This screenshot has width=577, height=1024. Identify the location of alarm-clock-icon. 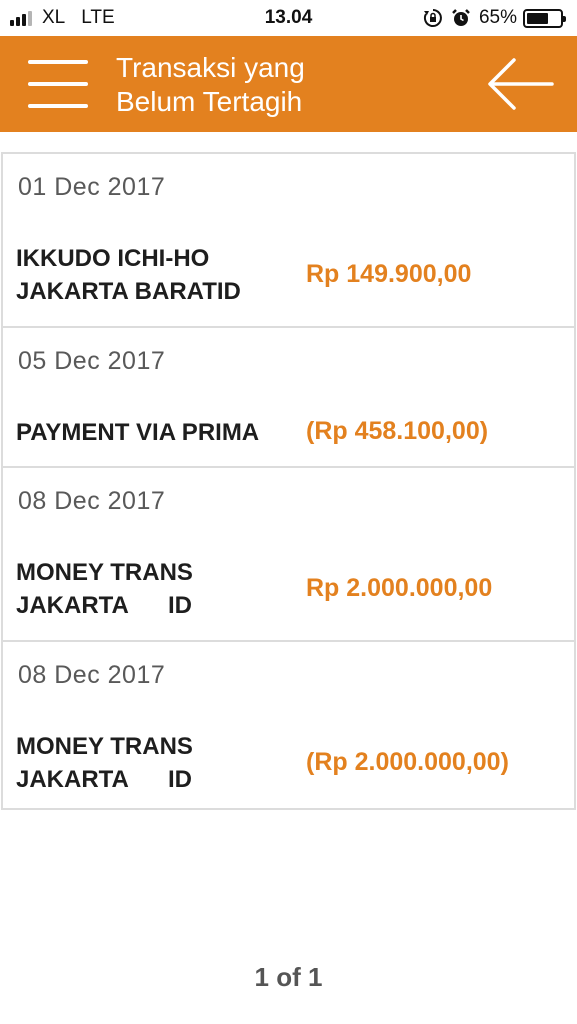
(461, 18).